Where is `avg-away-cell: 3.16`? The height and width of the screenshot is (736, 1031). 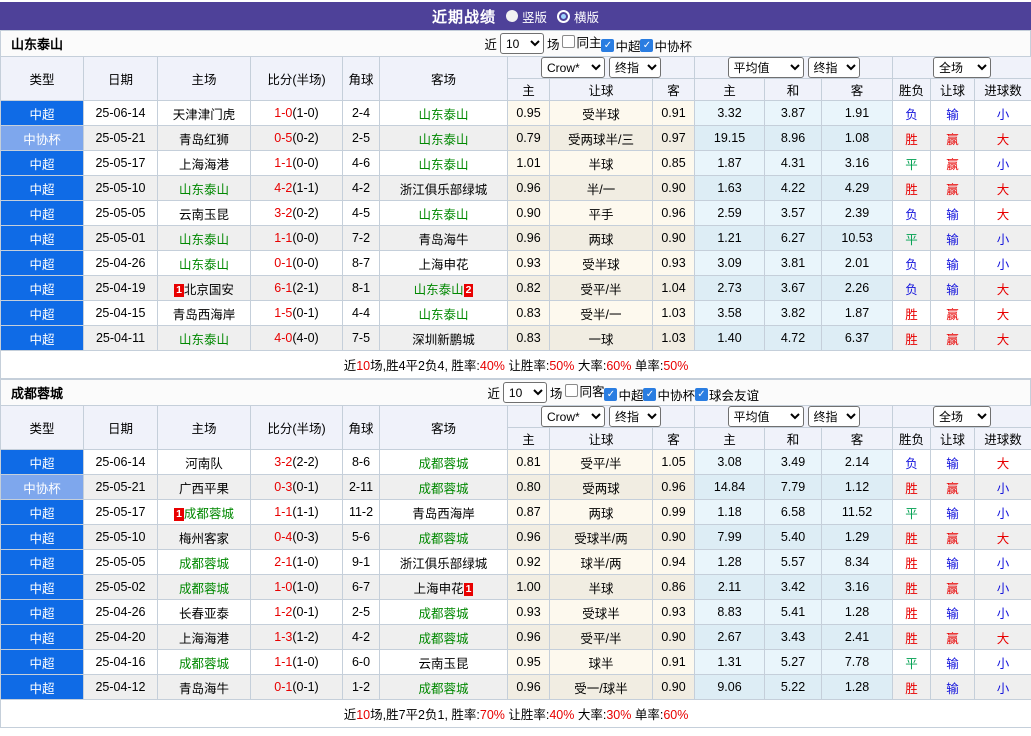
avg-away-cell: 3.16 is located at coordinates (857, 163).